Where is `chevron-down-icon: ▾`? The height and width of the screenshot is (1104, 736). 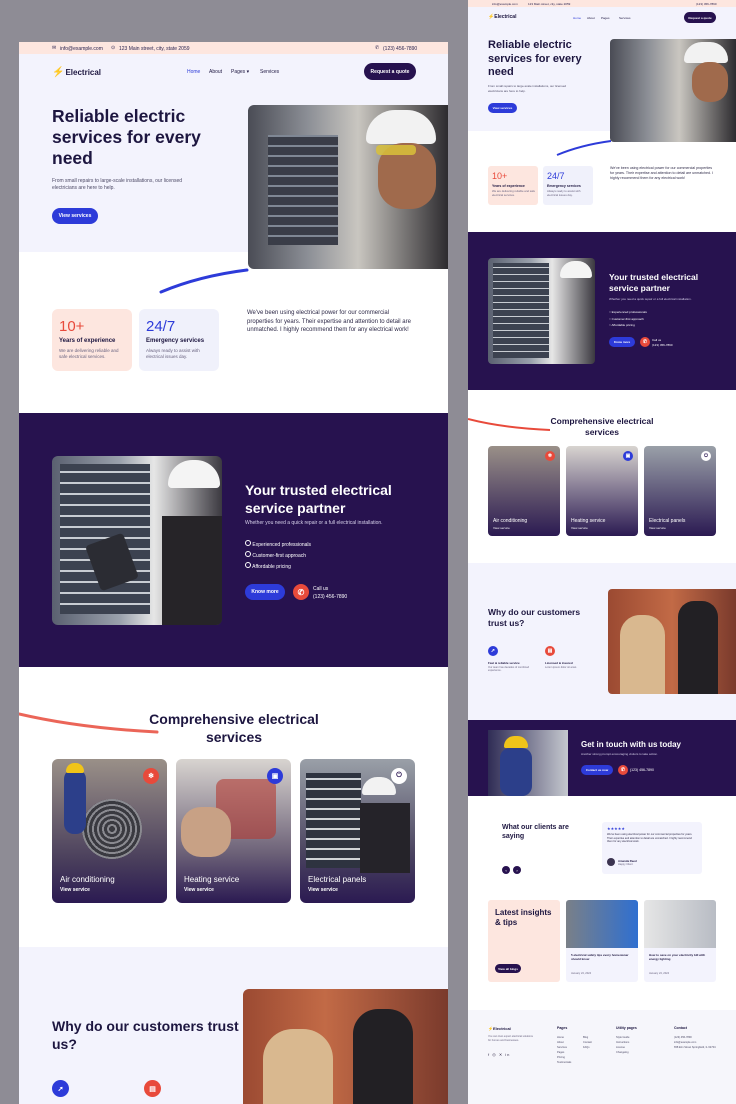 chevron-down-icon: ▾ is located at coordinates (248, 72).